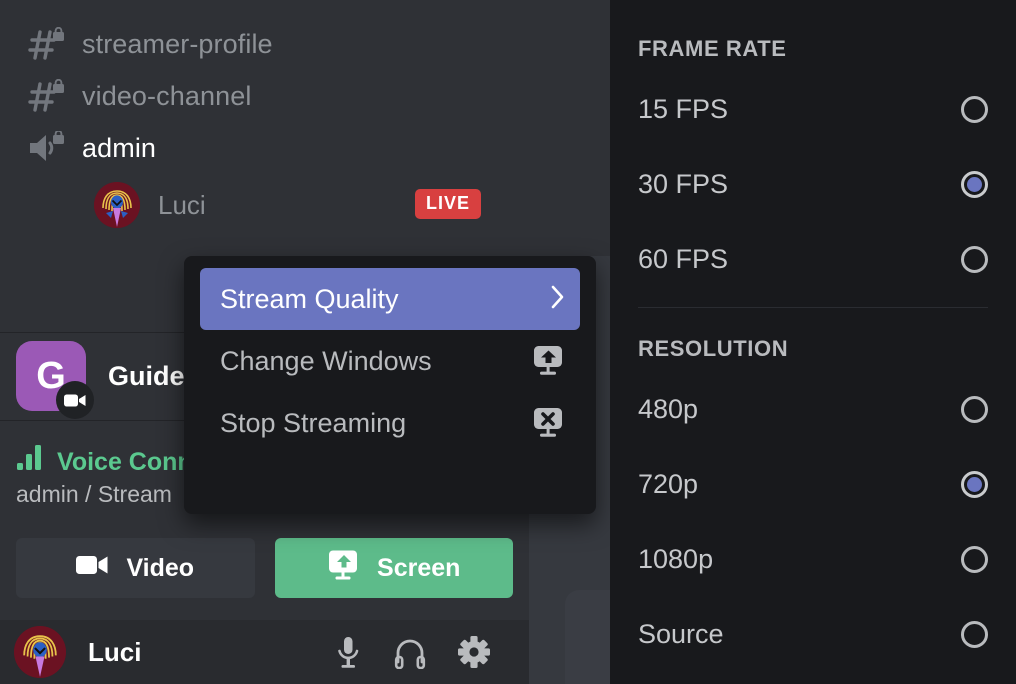 The image size is (1016, 684). I want to click on context-menu-item-stream-quality: Stream Quality, so click(390, 299).